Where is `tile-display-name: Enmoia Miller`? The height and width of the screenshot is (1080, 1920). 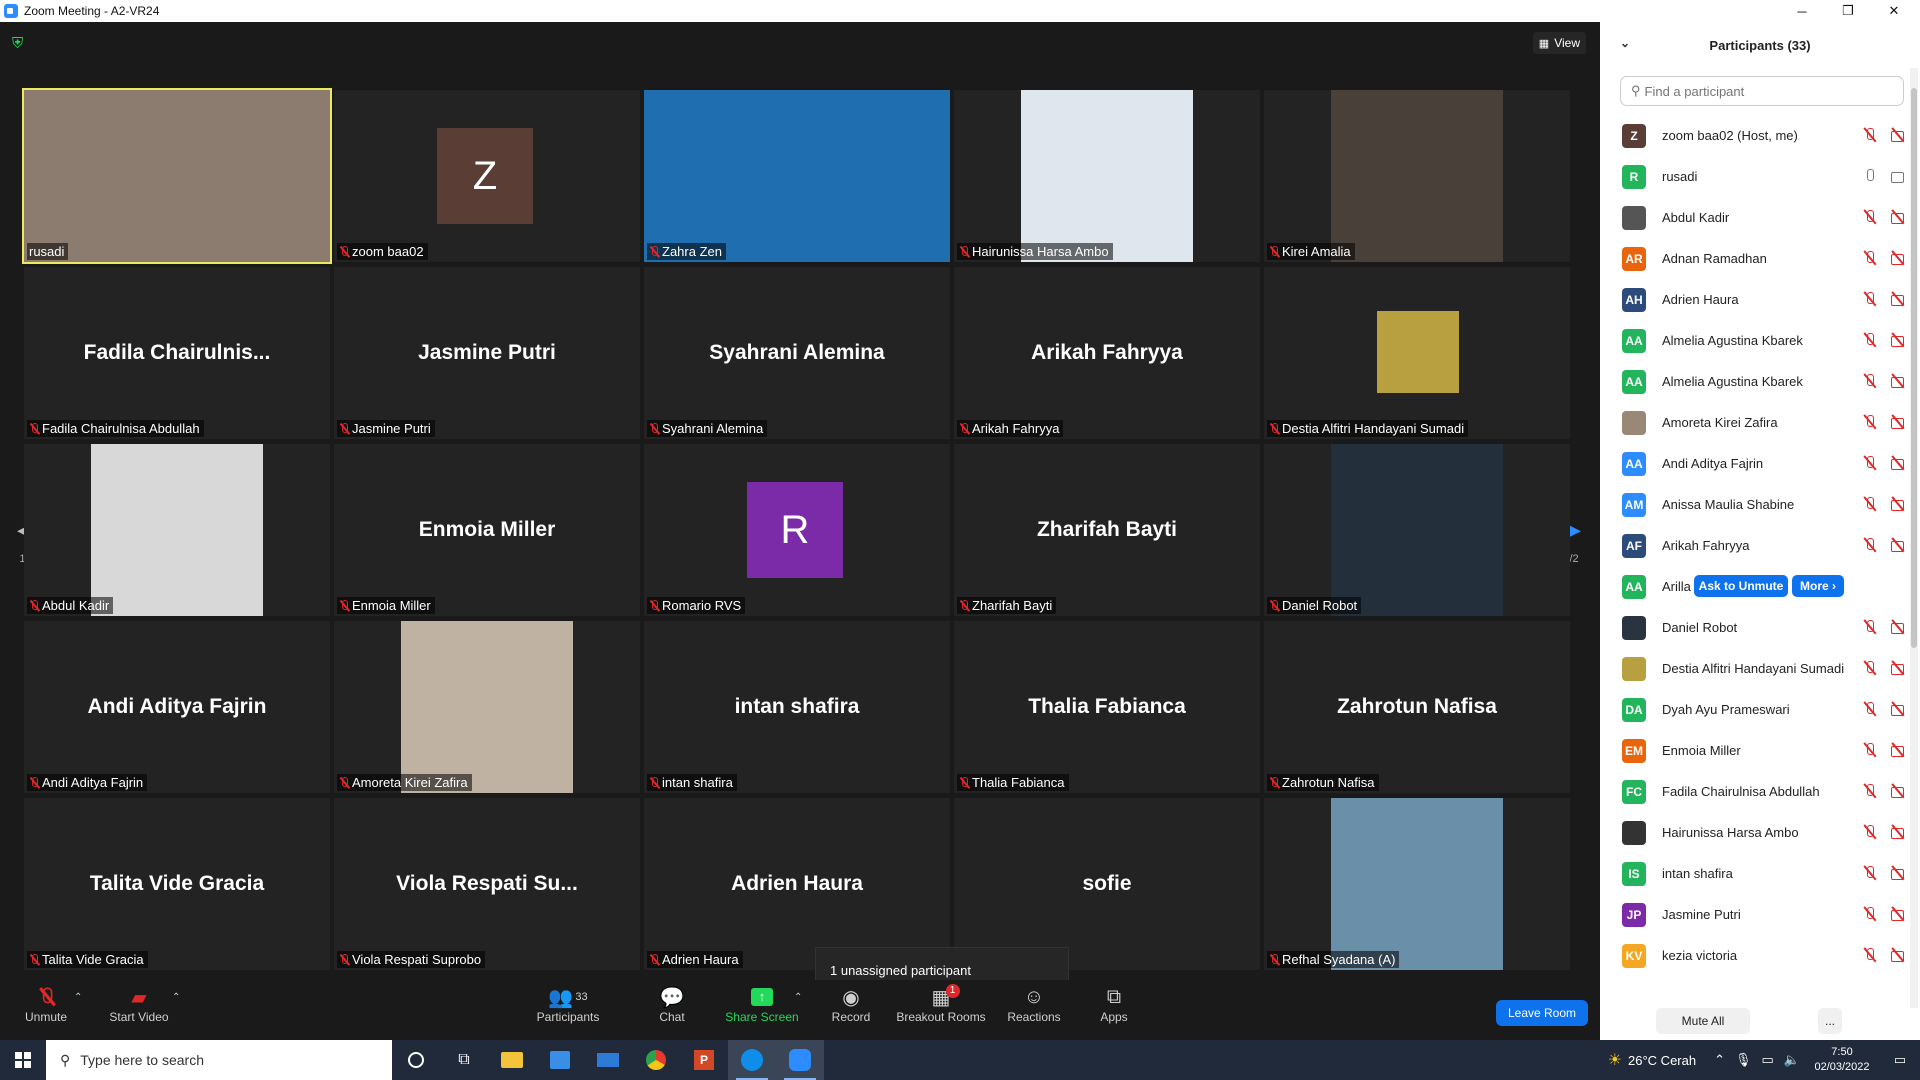
tile-display-name: Enmoia Miller is located at coordinates (487, 529).